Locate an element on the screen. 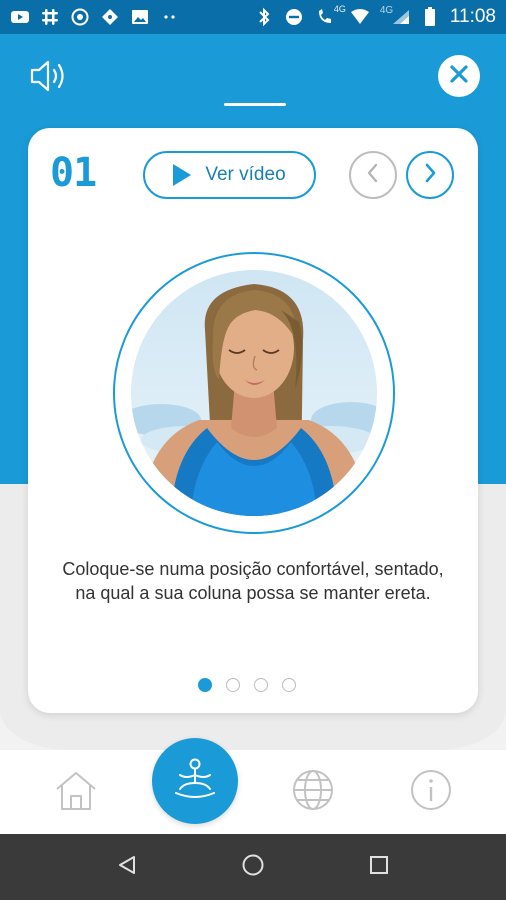 The image size is (506, 900). system-back-button is located at coordinates (127, 867).